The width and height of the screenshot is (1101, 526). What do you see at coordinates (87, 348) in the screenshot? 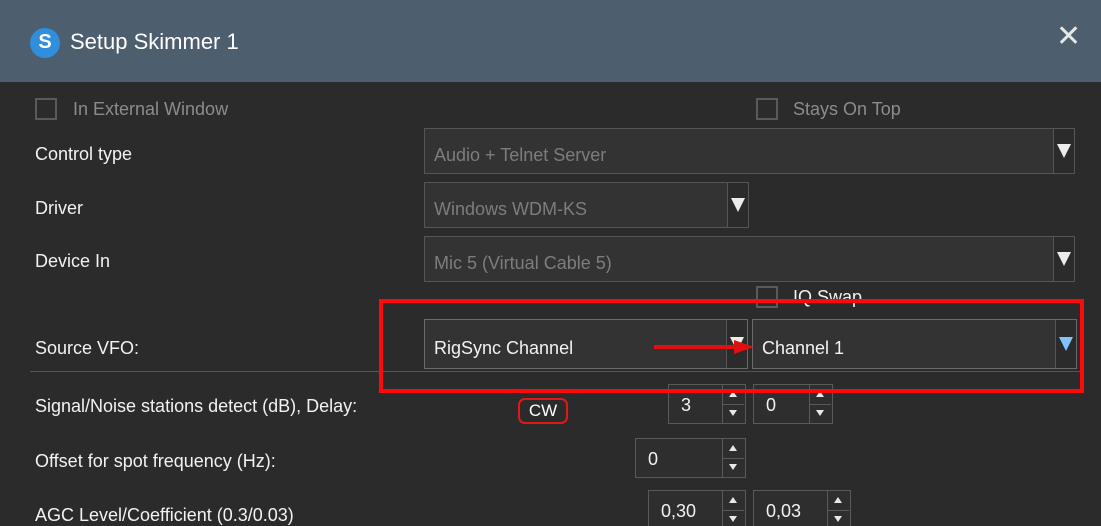
I see `source-vfo-label: Source VFO:` at bounding box center [87, 348].